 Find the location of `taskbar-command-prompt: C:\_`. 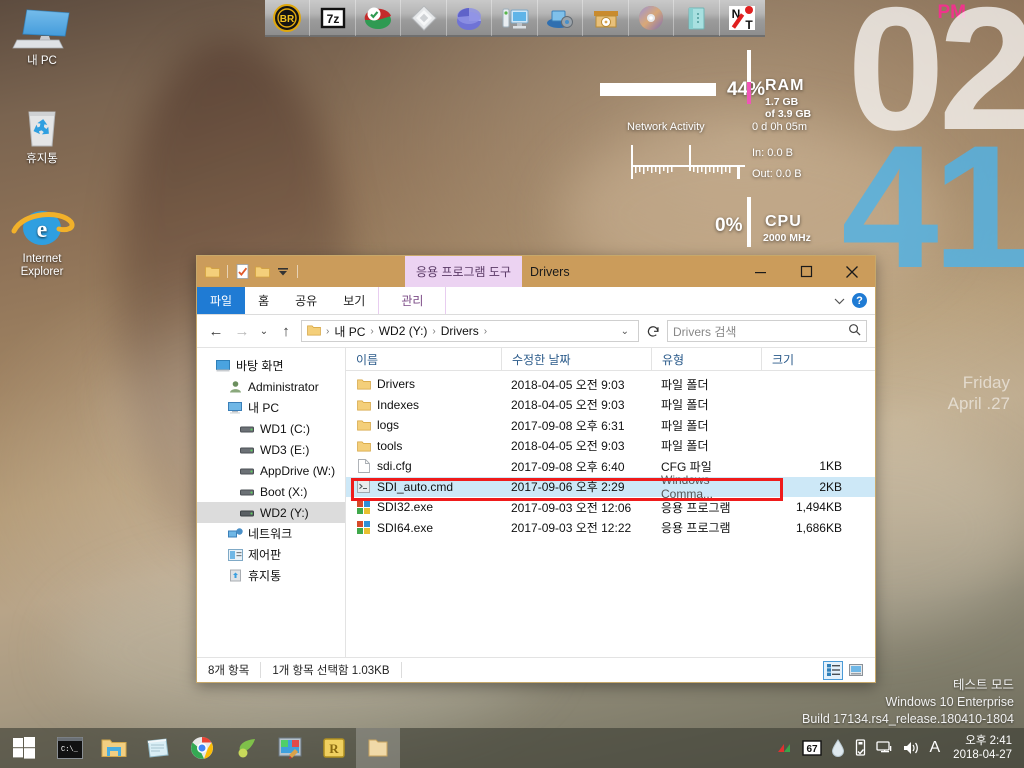

taskbar-command-prompt: C:\_ is located at coordinates (70, 748).